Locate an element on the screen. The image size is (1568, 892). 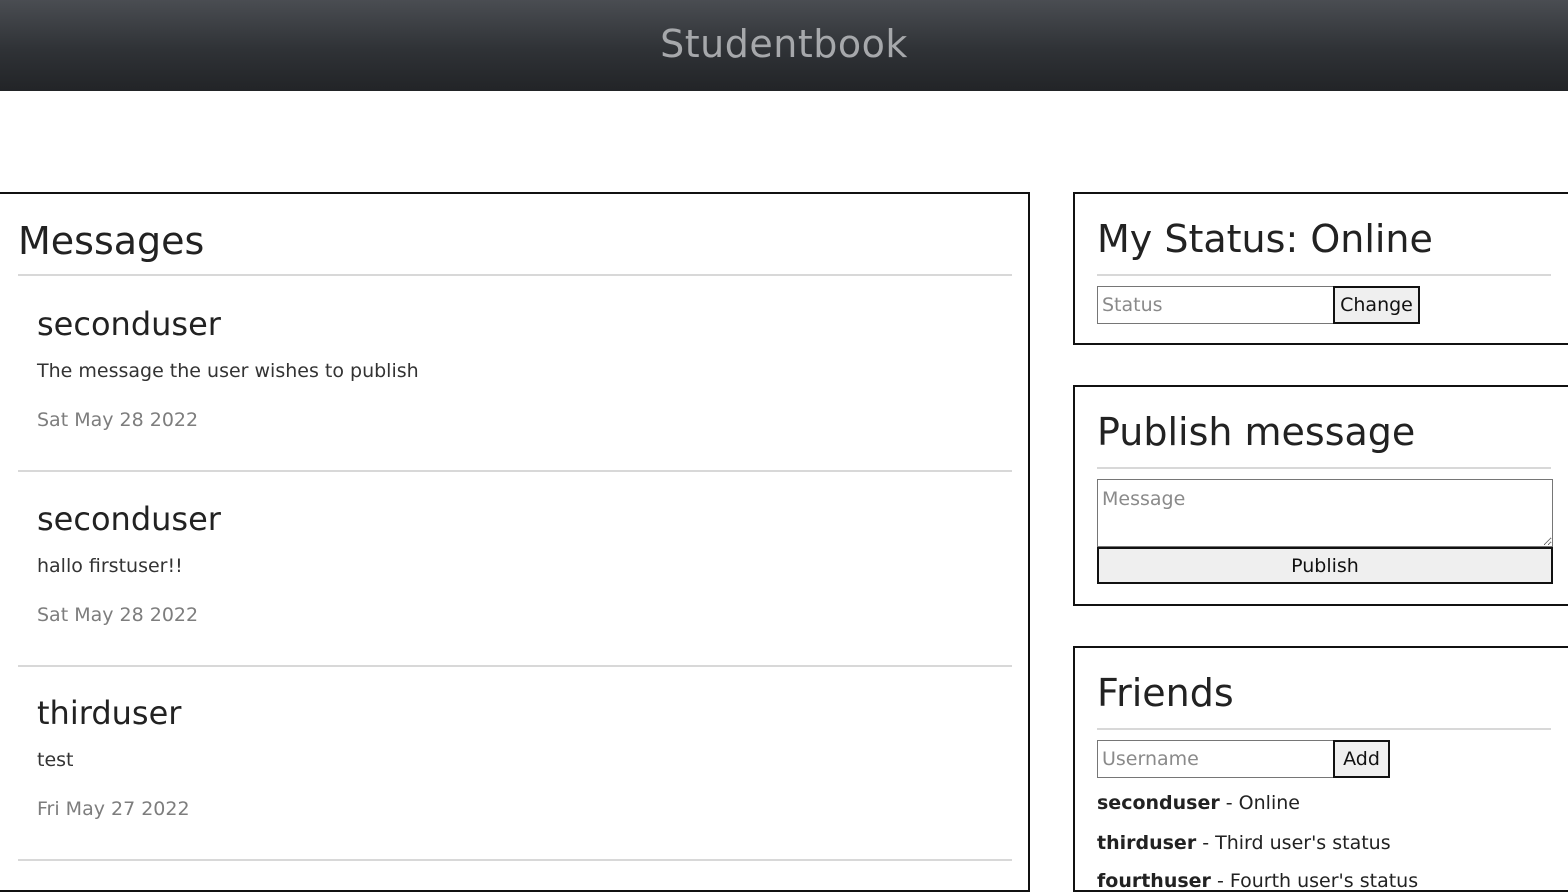
username-input is located at coordinates (1216, 759).